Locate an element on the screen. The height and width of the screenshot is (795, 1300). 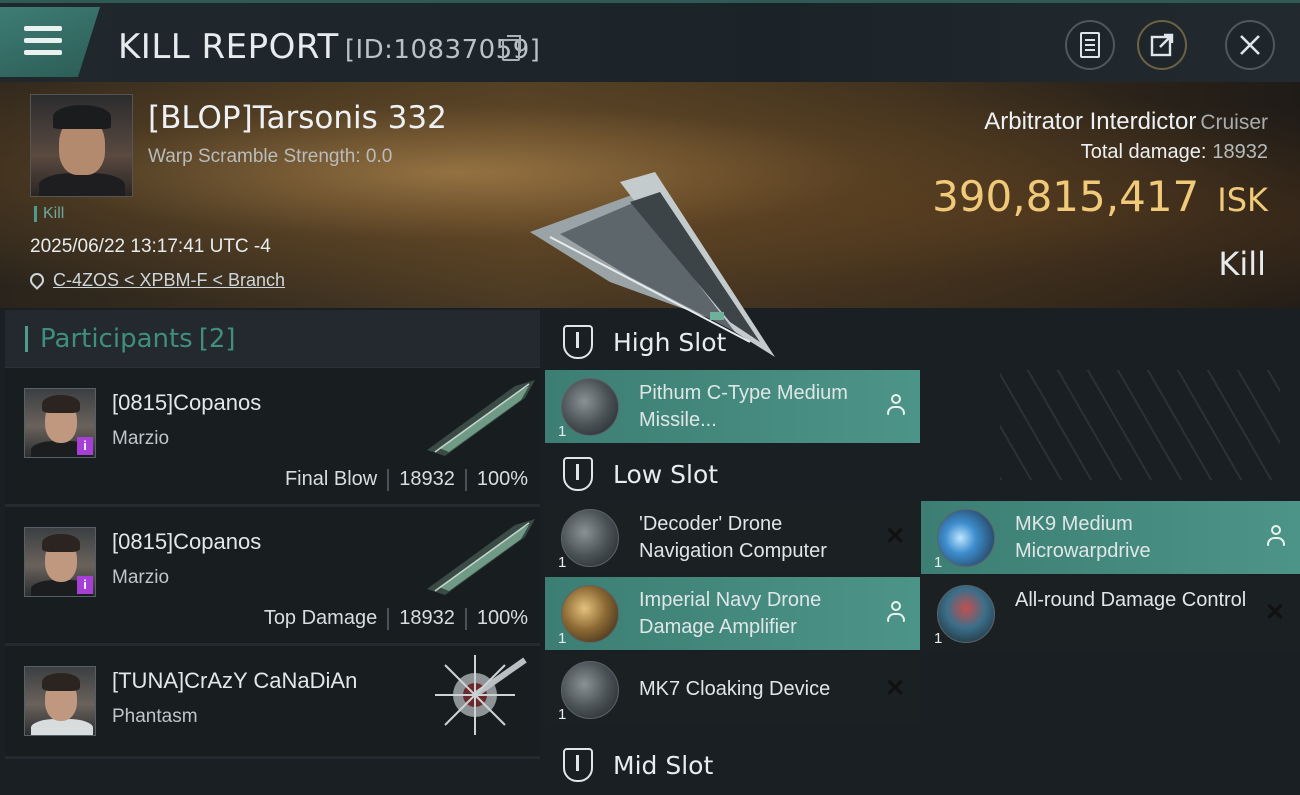
module-item: 1 All-round Damage Control ✕ is located at coordinates (1110, 613).